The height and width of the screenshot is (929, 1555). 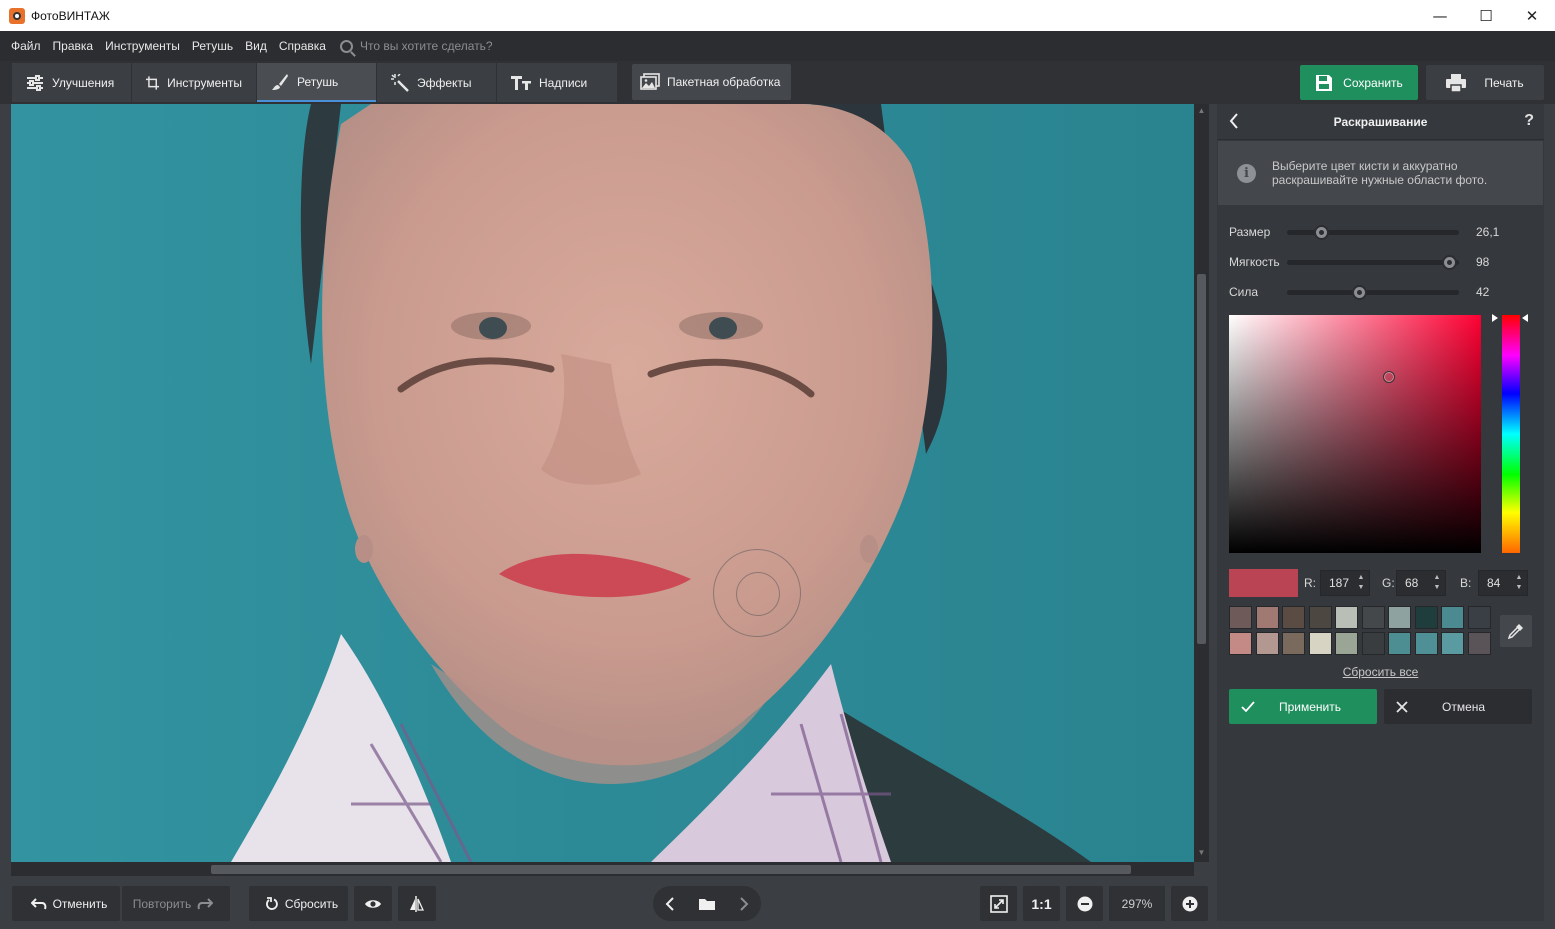 I want to click on red-input: 187 ▲ ▼, so click(x=1345, y=583).